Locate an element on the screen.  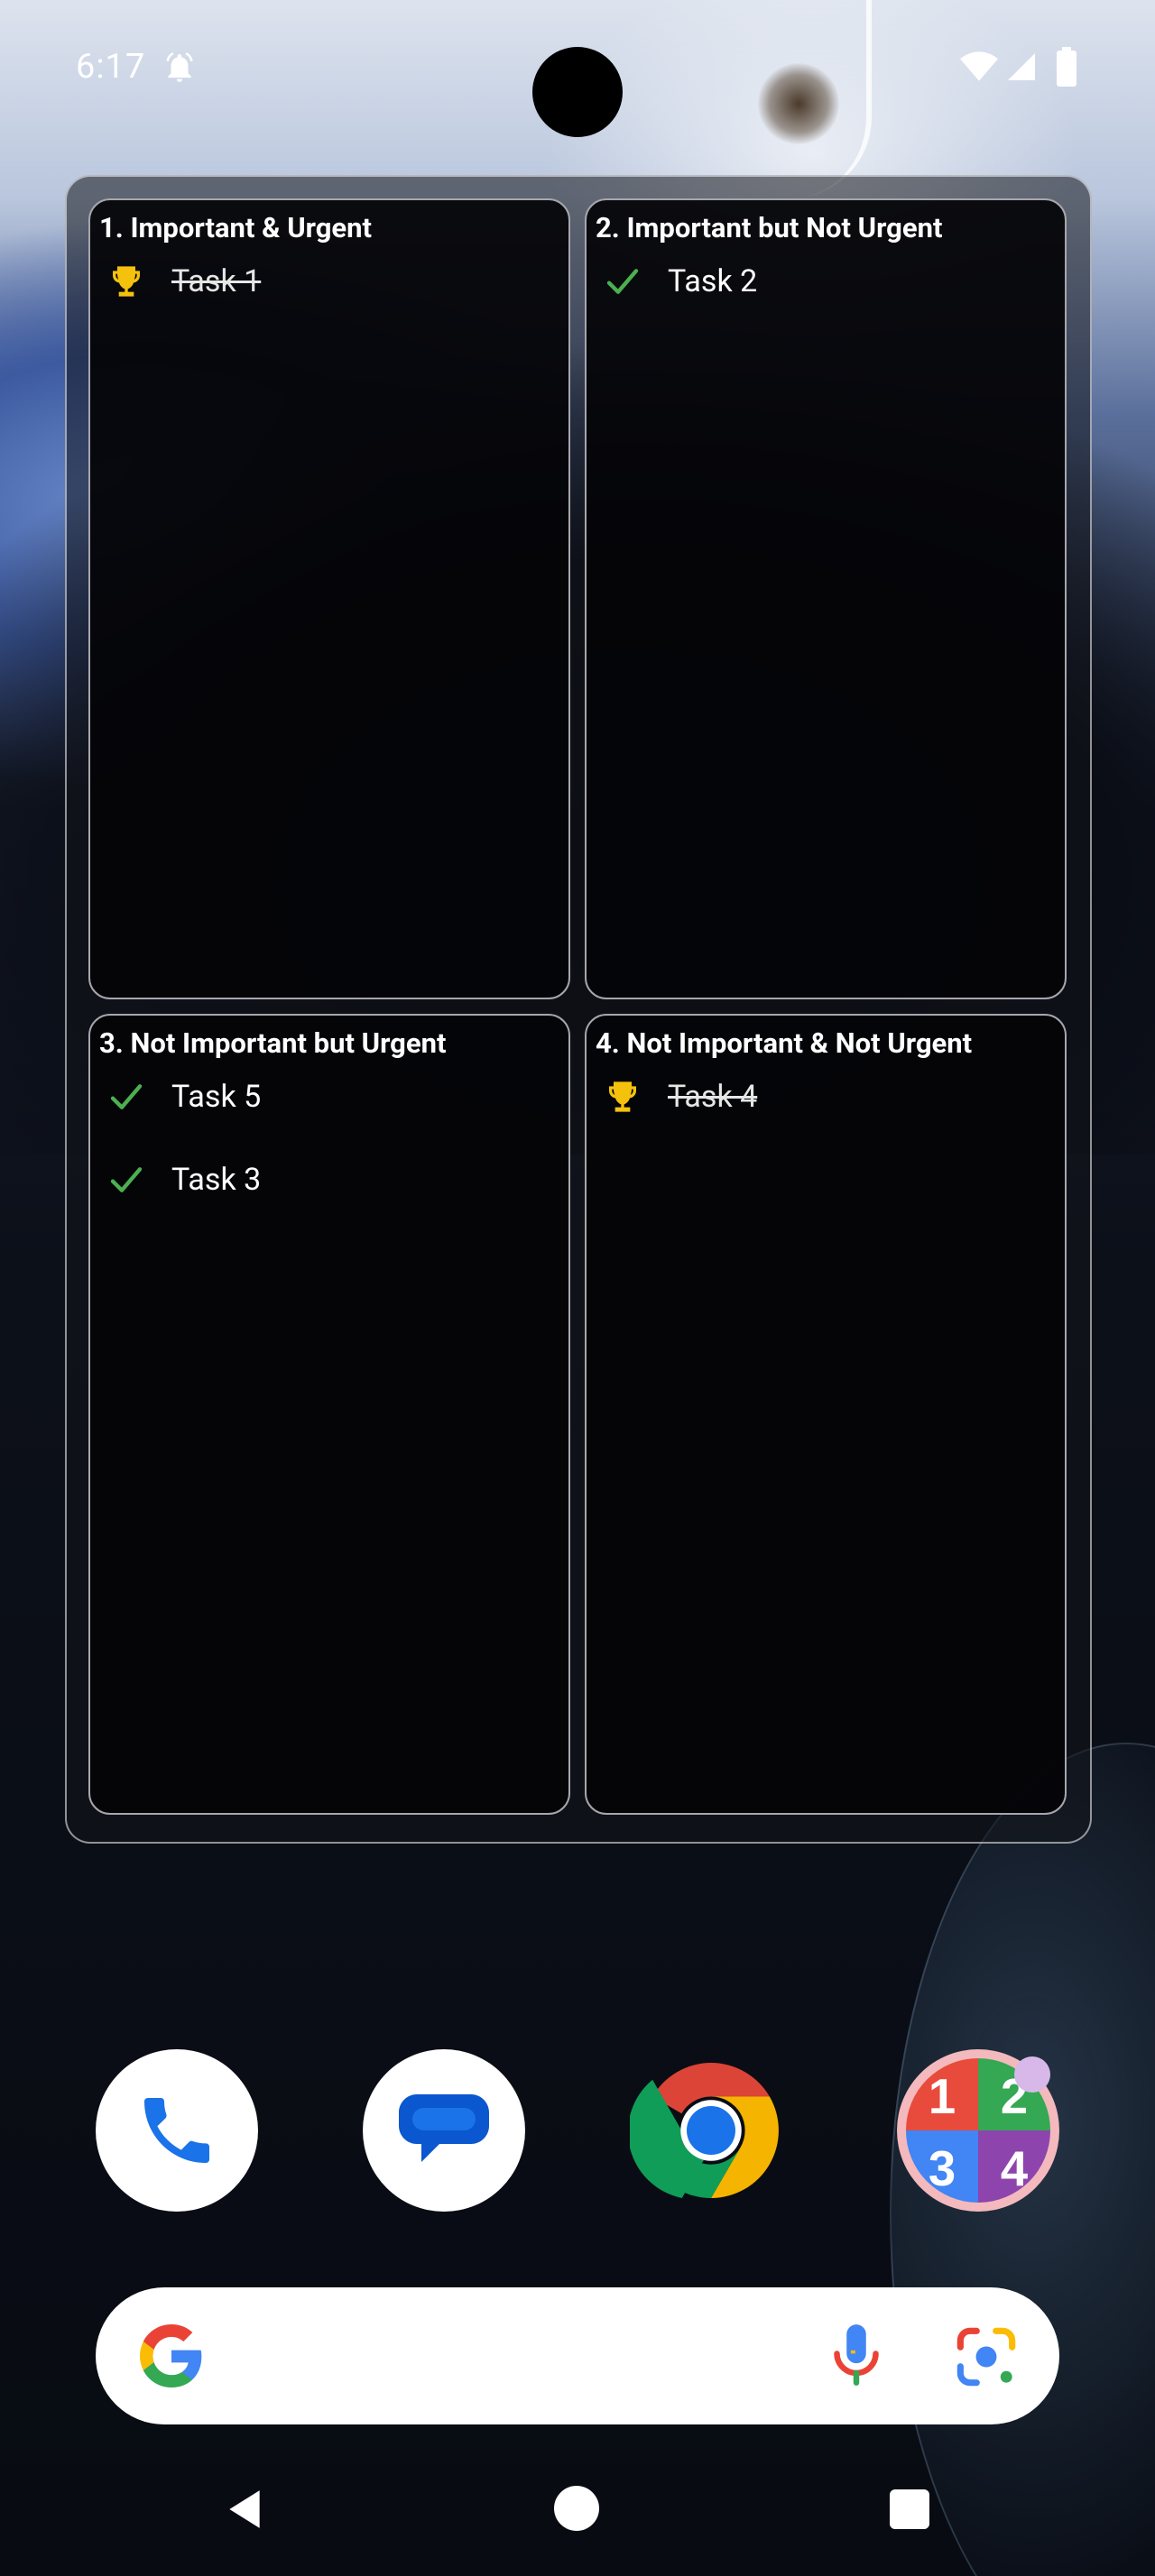
phone-icon is located at coordinates (176, 2131).